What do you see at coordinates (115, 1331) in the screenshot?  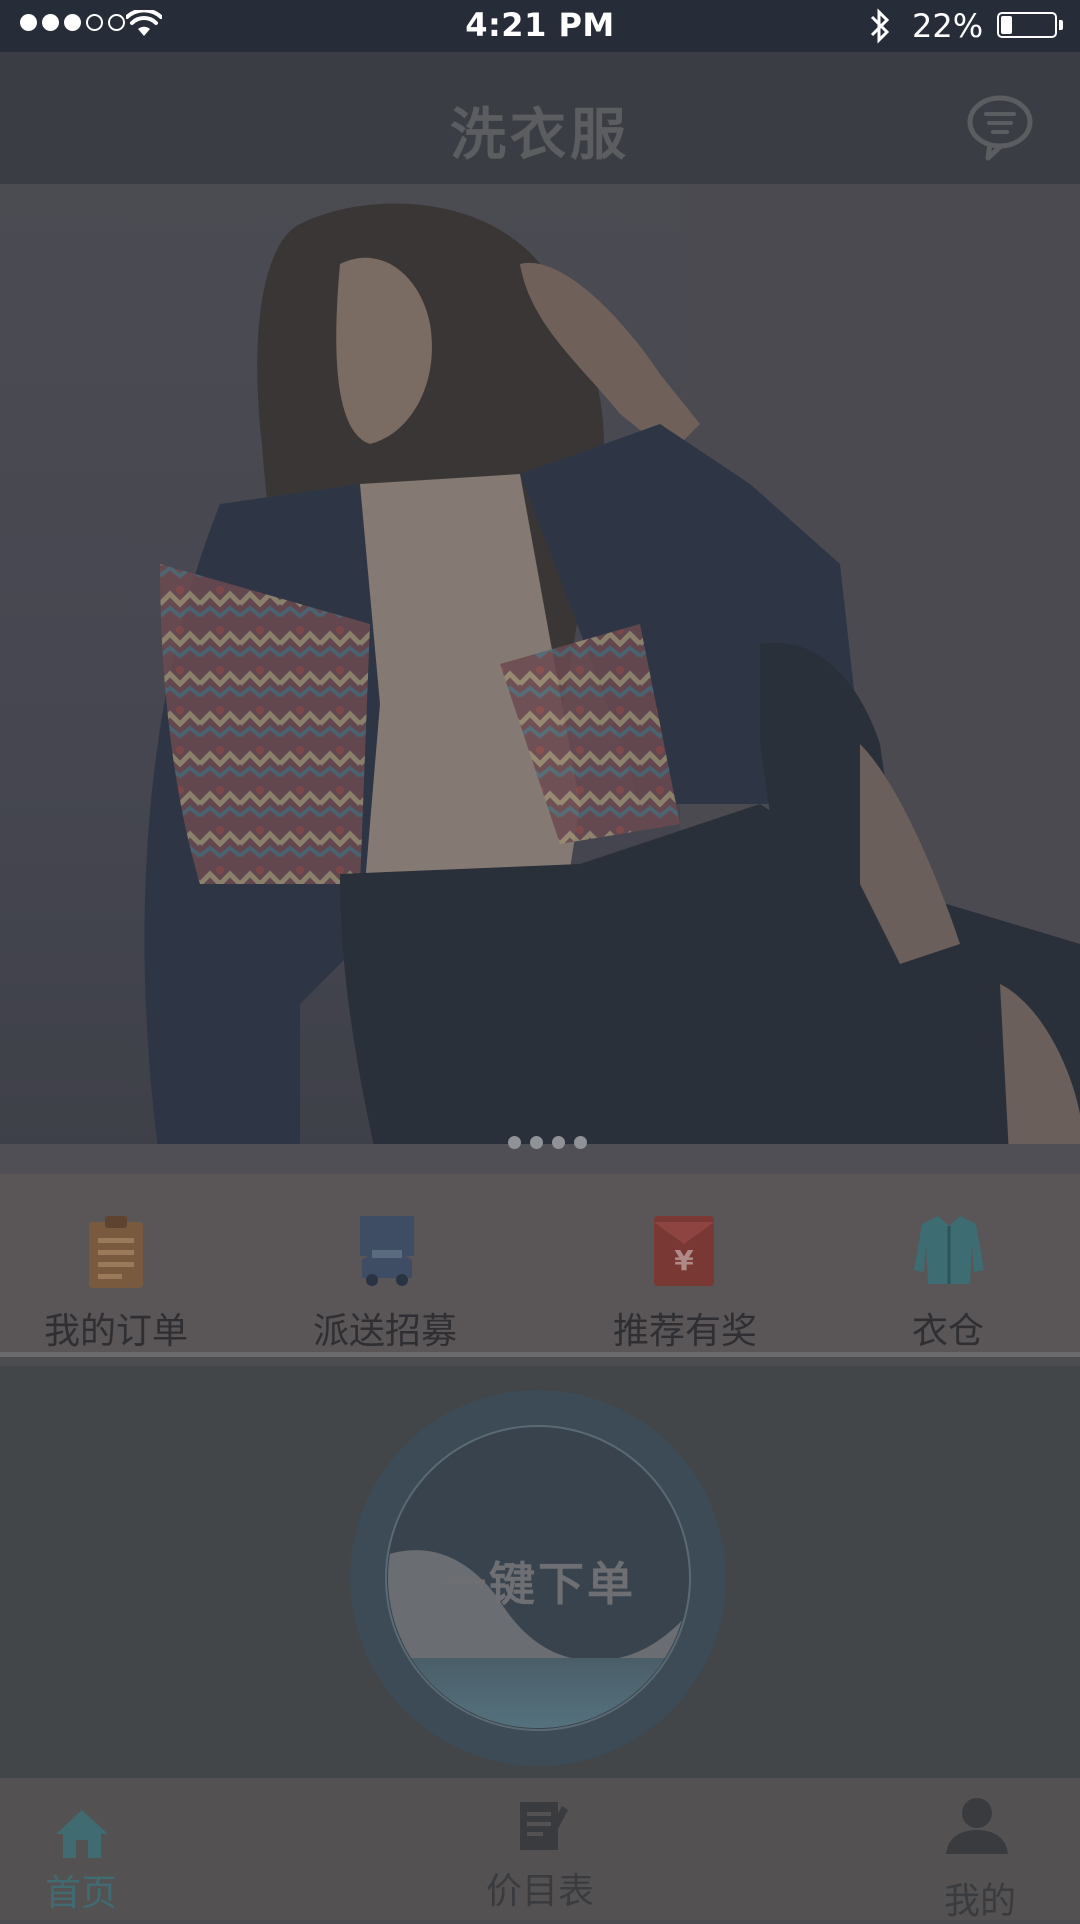 I see `menu-label: 我的订单` at bounding box center [115, 1331].